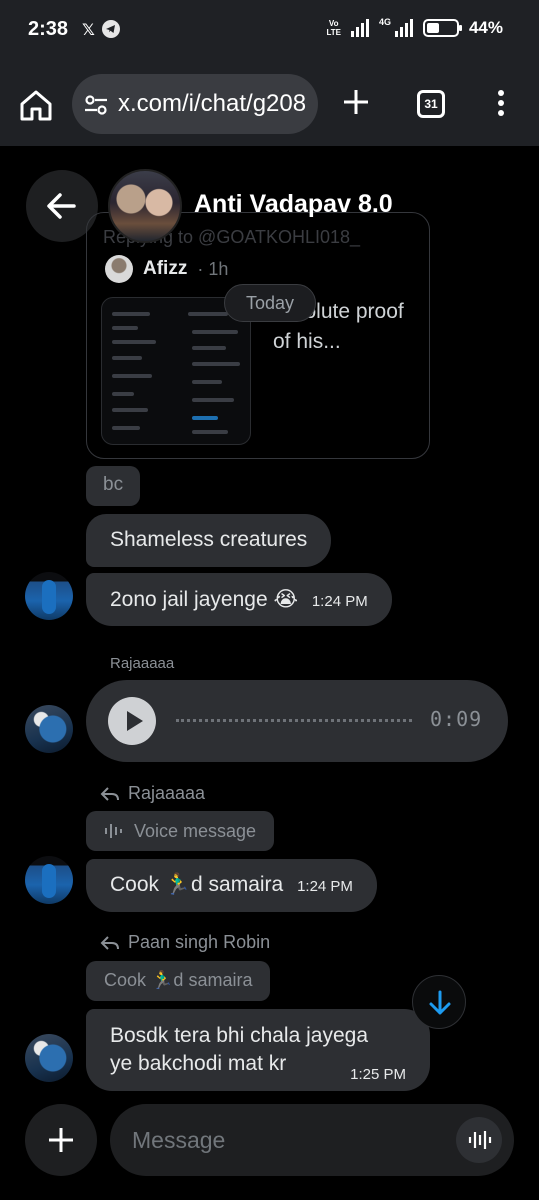 This screenshot has height=1200, width=539. Describe the element at coordinates (294, 721) in the screenshot. I see `audio-waveform` at that location.